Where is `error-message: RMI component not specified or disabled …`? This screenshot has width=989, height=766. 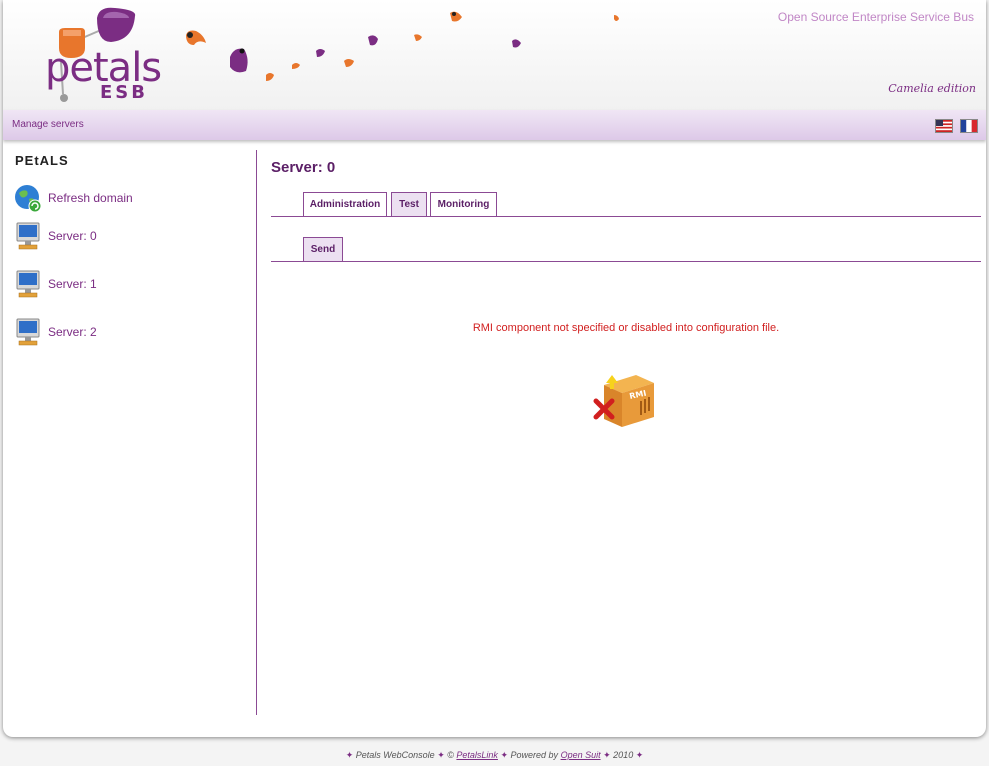 error-message: RMI component not specified or disabled … is located at coordinates (626, 328).